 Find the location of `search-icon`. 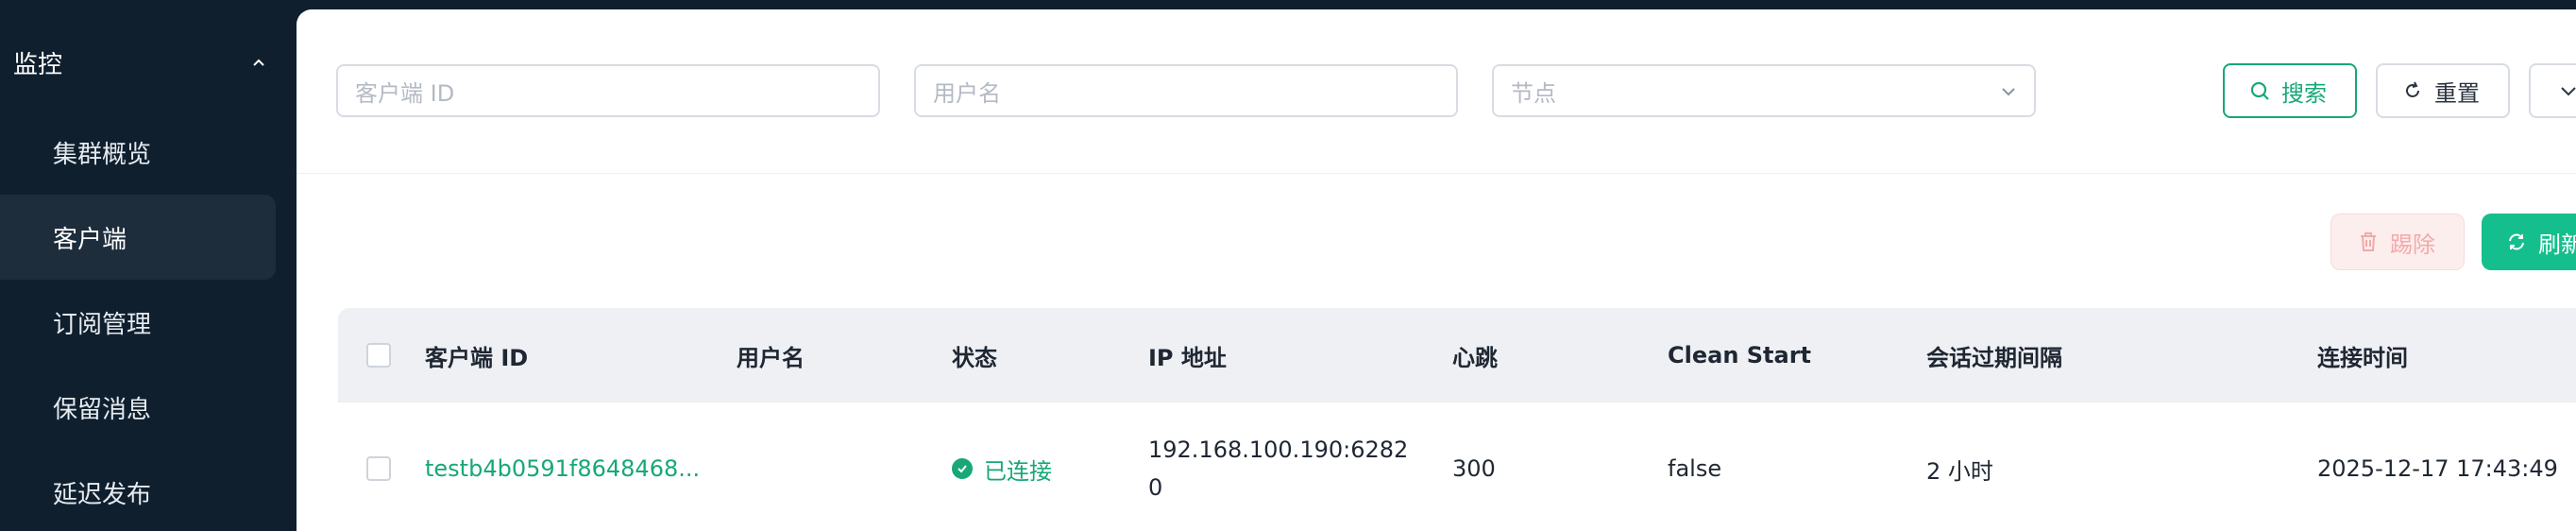

search-icon is located at coordinates (2259, 90).